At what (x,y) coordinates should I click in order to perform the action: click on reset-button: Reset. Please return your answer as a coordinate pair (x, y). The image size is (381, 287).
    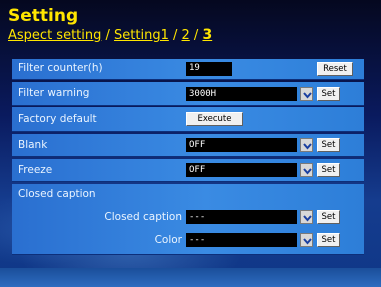
    Looking at the image, I should click on (335, 69).